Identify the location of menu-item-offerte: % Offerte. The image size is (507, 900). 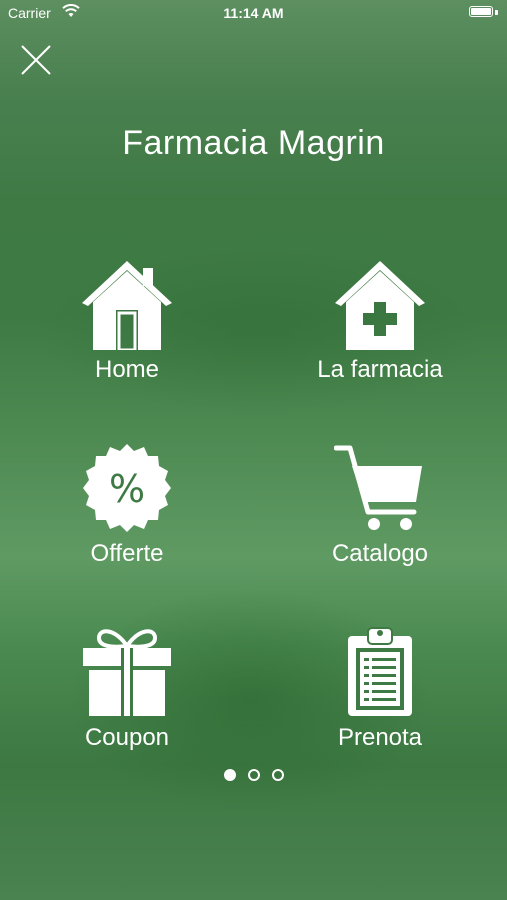
(127, 505).